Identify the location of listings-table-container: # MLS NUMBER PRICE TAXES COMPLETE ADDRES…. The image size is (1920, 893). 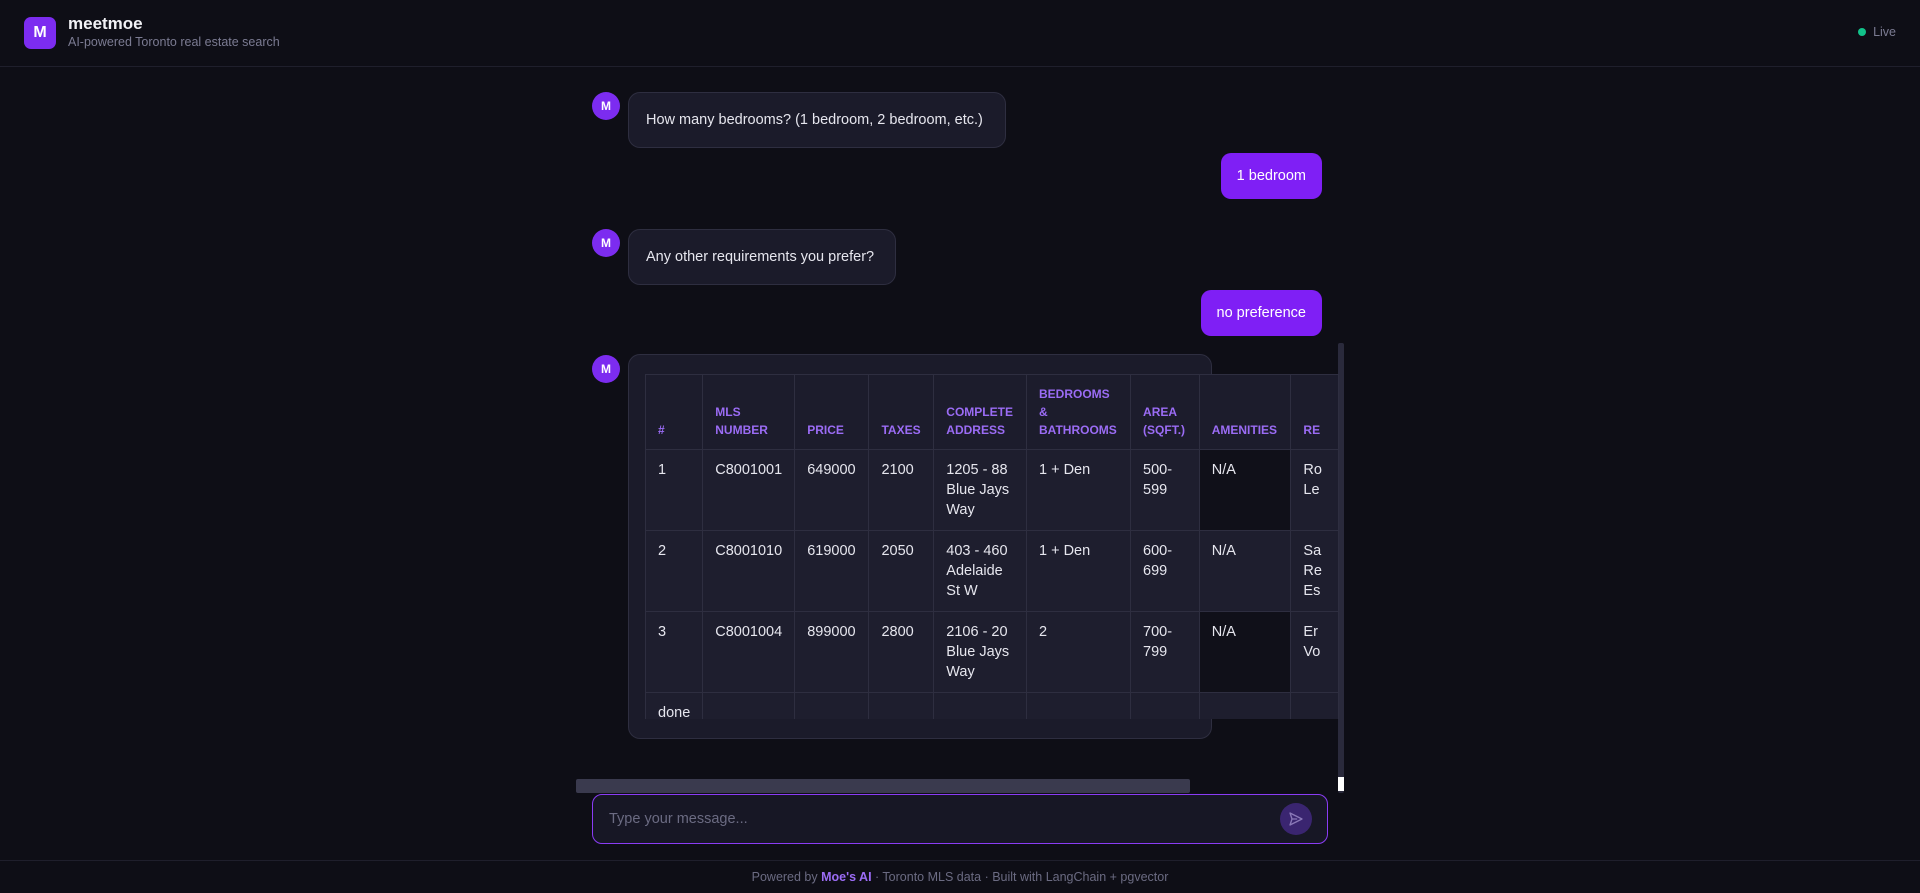
(992, 546).